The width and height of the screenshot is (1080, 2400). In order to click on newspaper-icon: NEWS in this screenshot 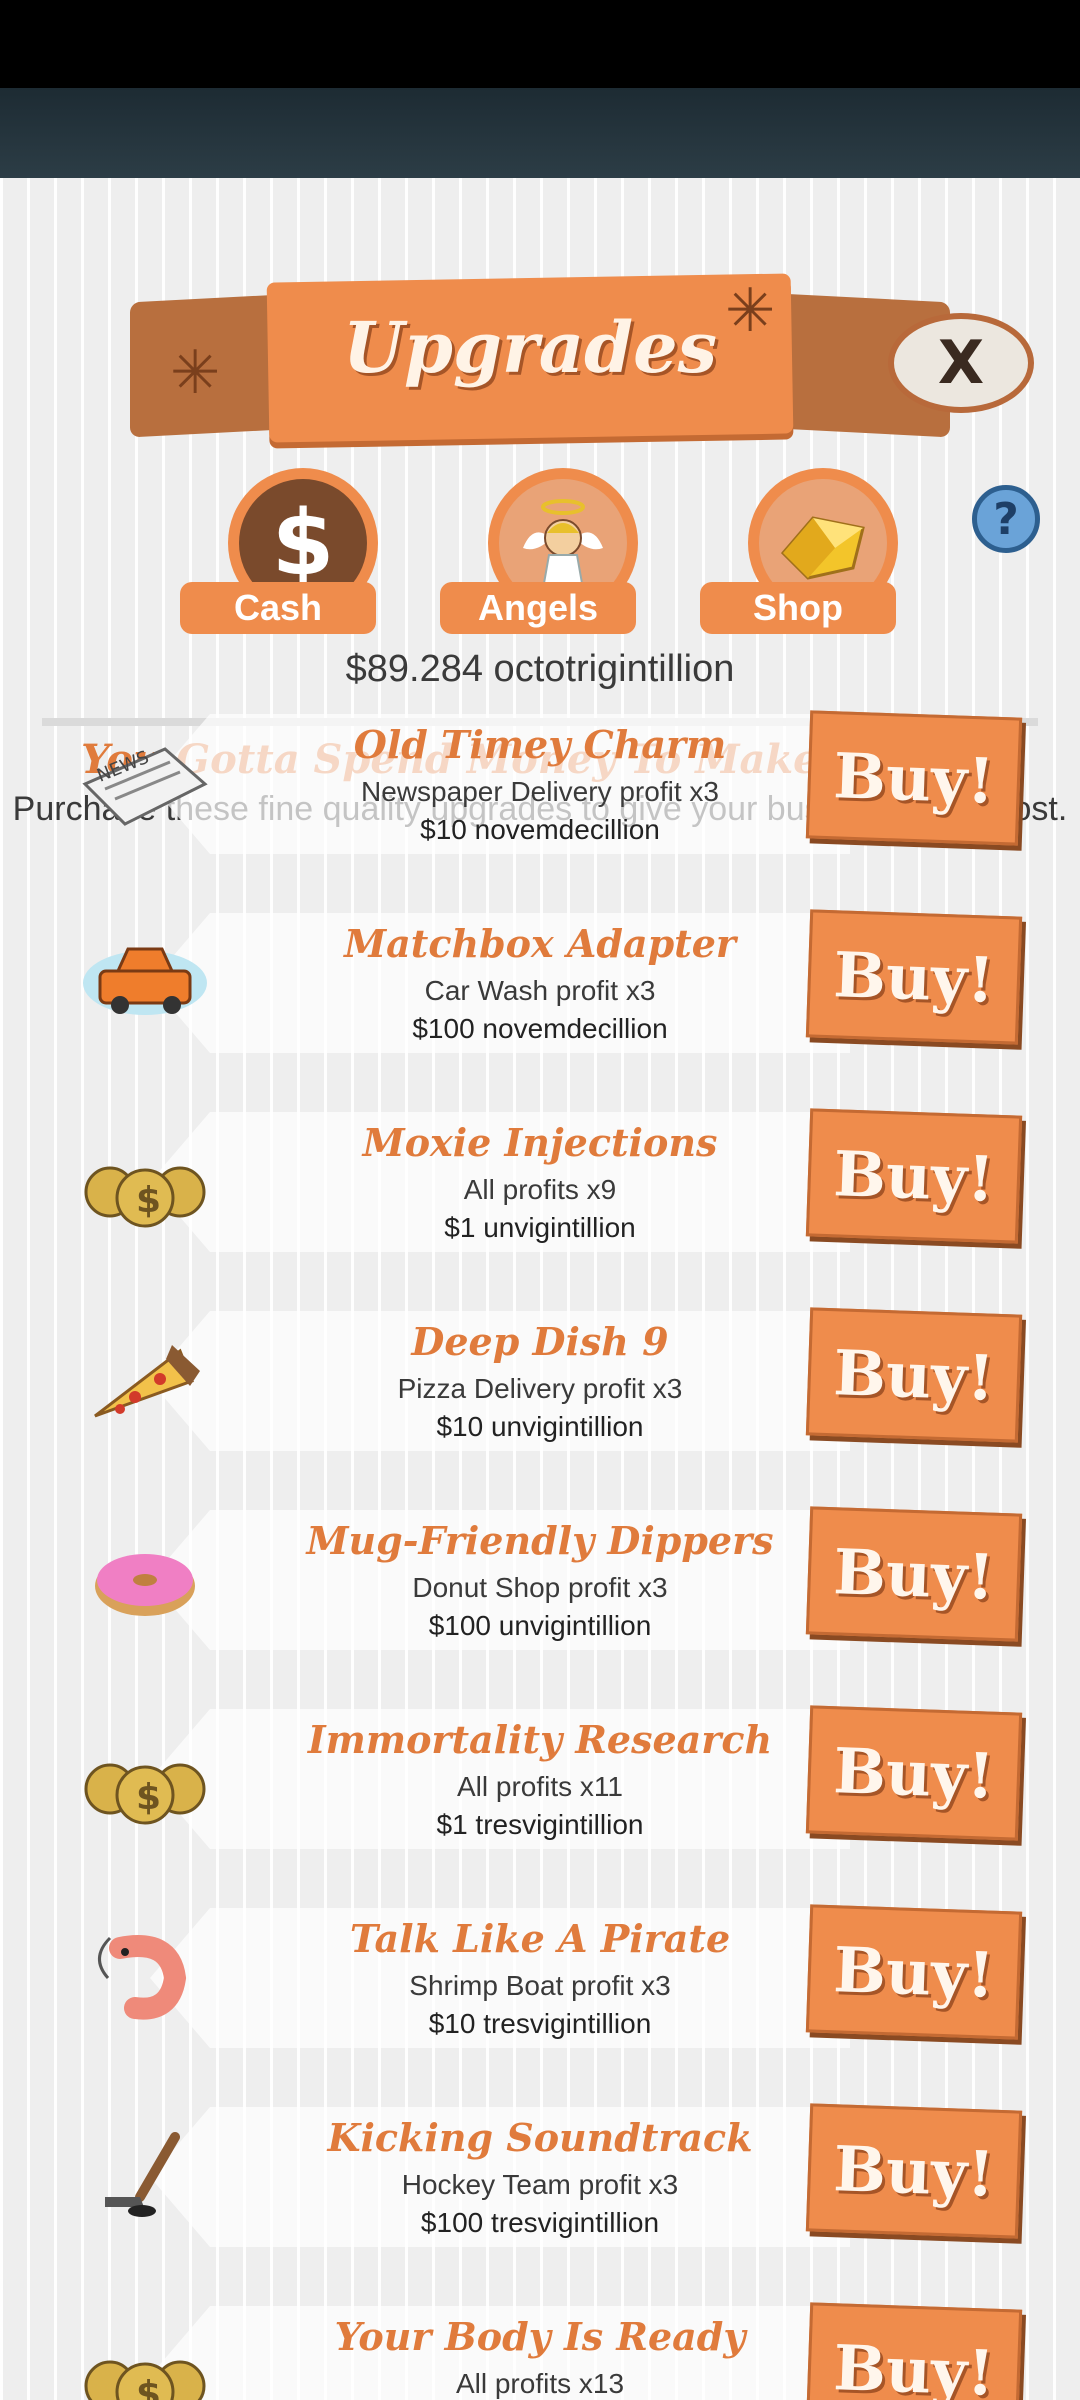, I will do `click(145, 784)`.